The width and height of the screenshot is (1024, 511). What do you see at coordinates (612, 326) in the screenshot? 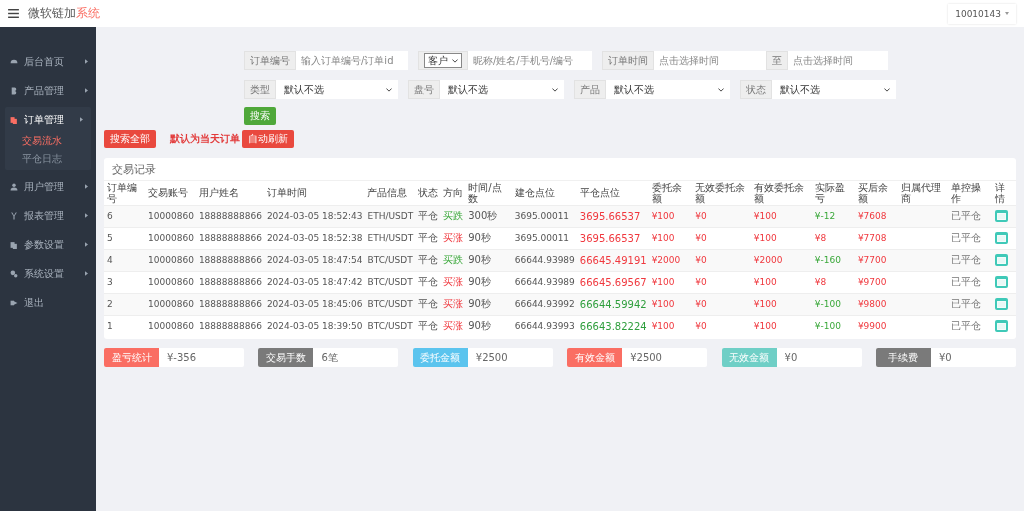
I see `table-cell: 66643.82224` at bounding box center [612, 326].